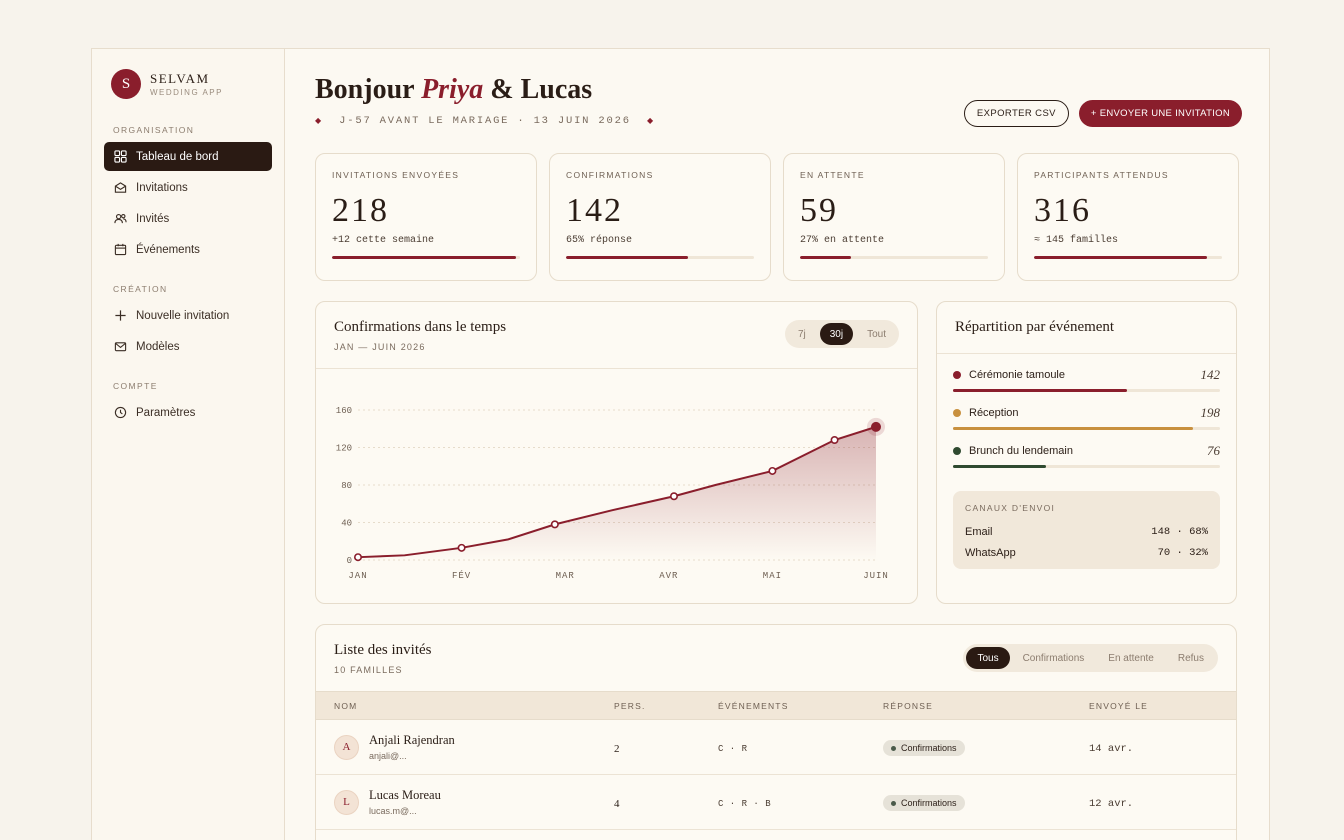 This screenshot has width=1344, height=840. Describe the element at coordinates (120, 188) in the screenshot. I see `envelope-icon` at that location.